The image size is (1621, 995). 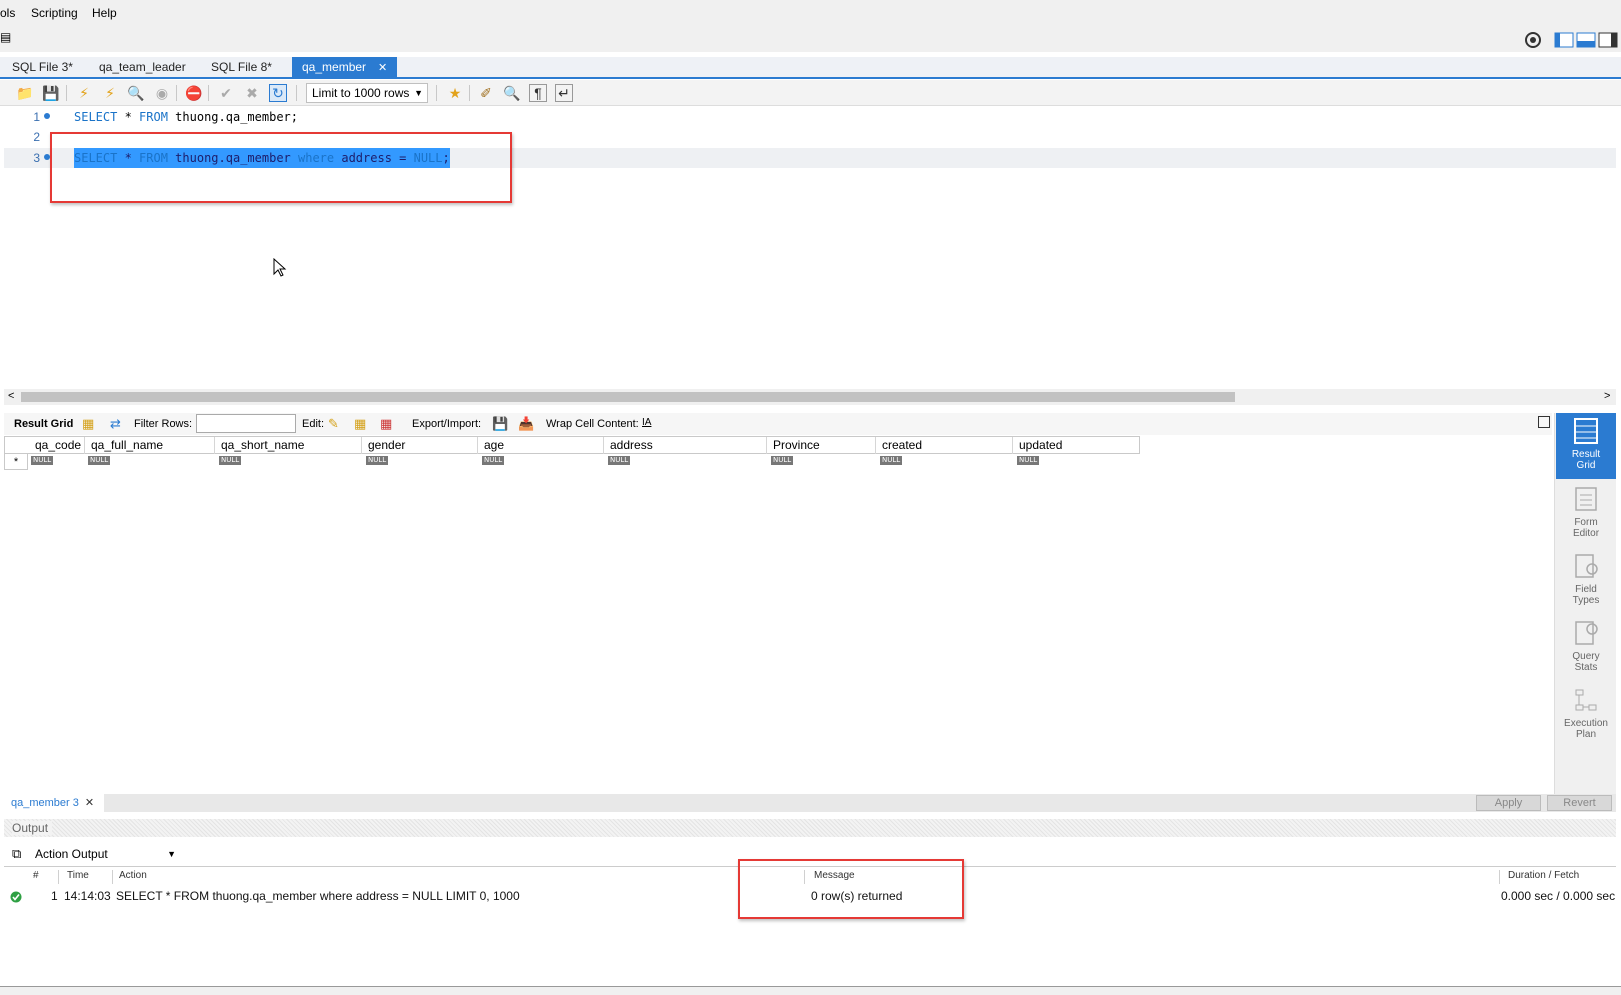 I want to click on column-header: address, so click(x=686, y=445).